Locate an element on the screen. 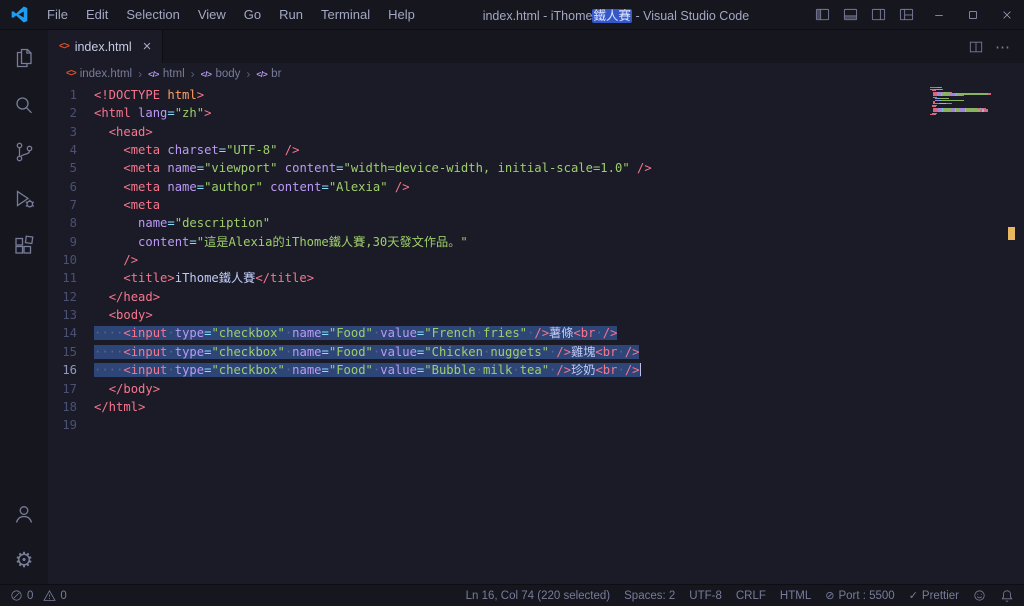 The height and width of the screenshot is (606, 1024). code-line-7: 7 <meta is located at coordinates (536, 205).